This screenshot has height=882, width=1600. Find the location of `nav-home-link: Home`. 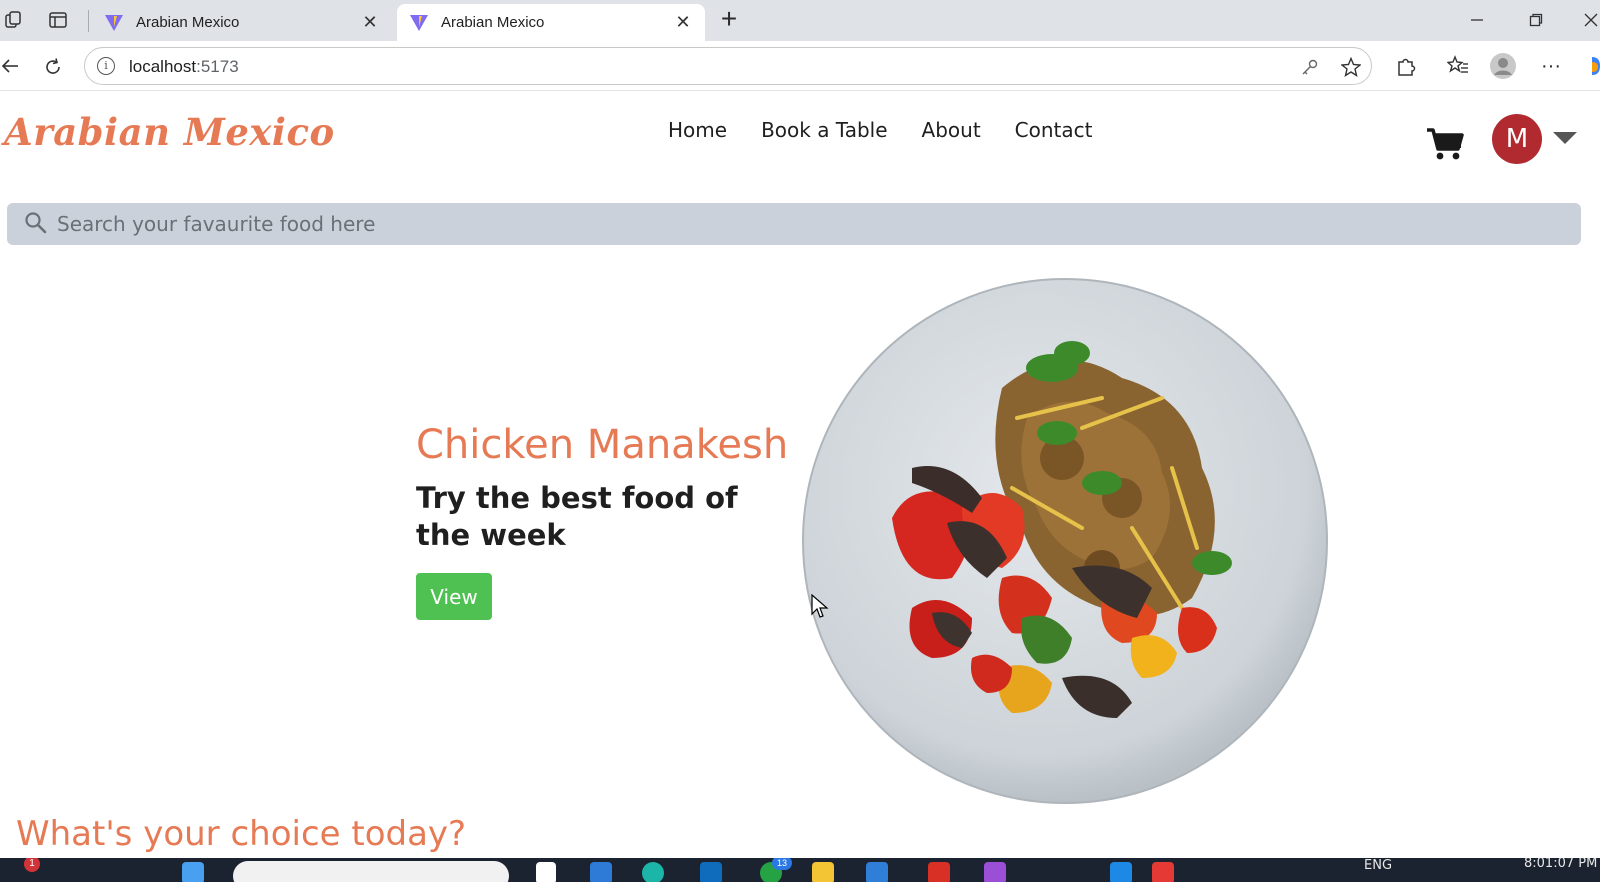

nav-home-link: Home is located at coordinates (697, 130).